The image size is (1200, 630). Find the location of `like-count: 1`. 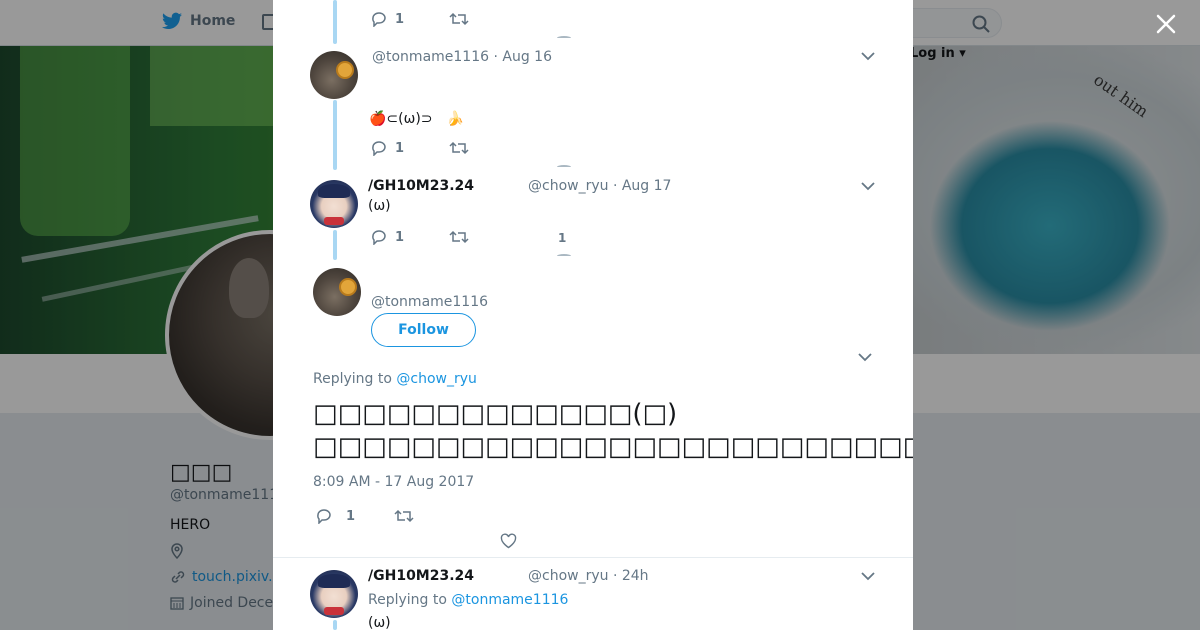

like-count: 1 is located at coordinates (562, 238).